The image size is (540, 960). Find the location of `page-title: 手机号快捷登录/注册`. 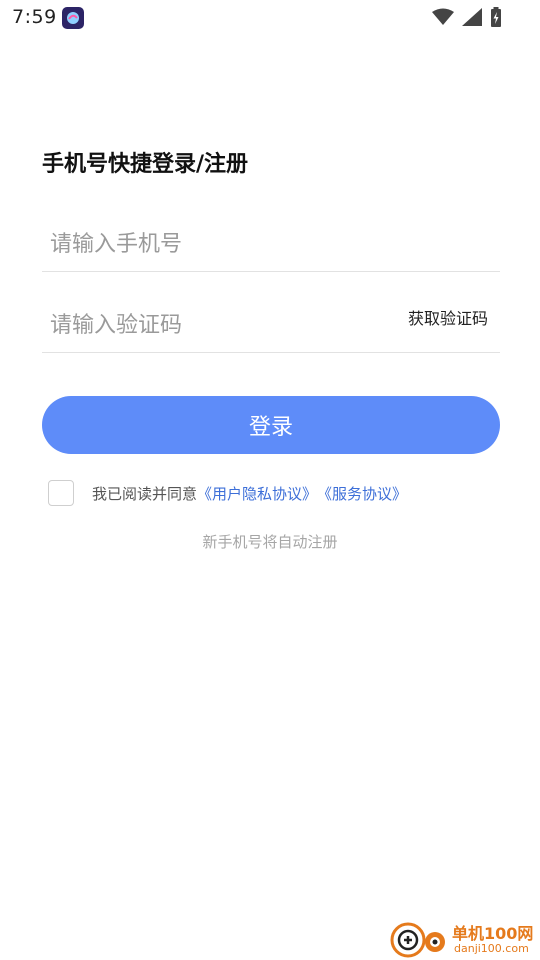

page-title: 手机号快捷登录/注册 is located at coordinates (145, 164).